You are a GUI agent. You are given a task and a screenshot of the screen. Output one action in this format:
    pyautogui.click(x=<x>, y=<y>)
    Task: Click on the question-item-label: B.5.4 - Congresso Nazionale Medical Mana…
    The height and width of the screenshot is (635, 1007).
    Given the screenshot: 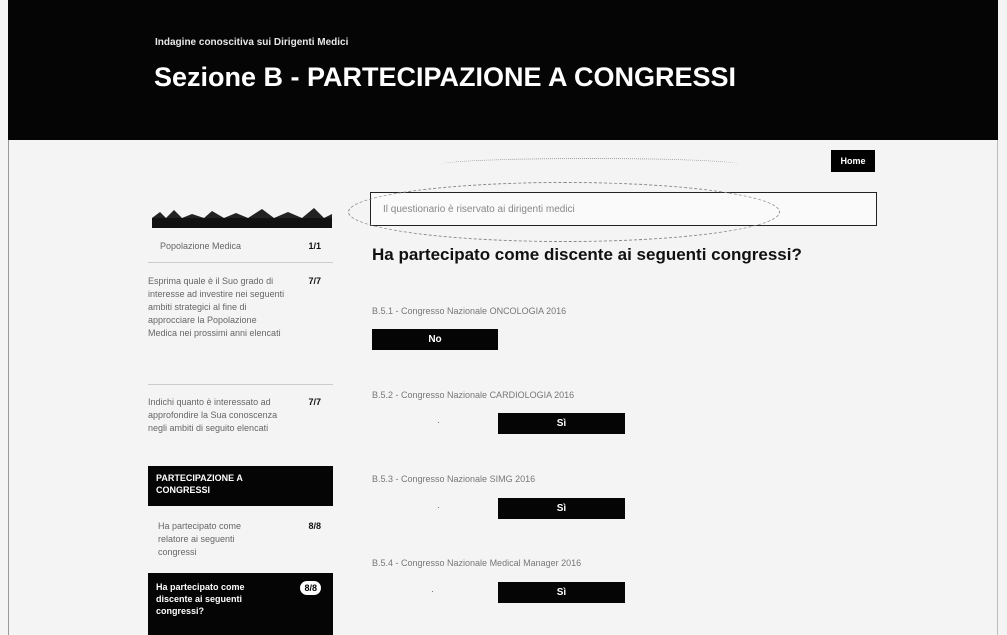 What is the action you would take?
    pyautogui.click(x=477, y=563)
    